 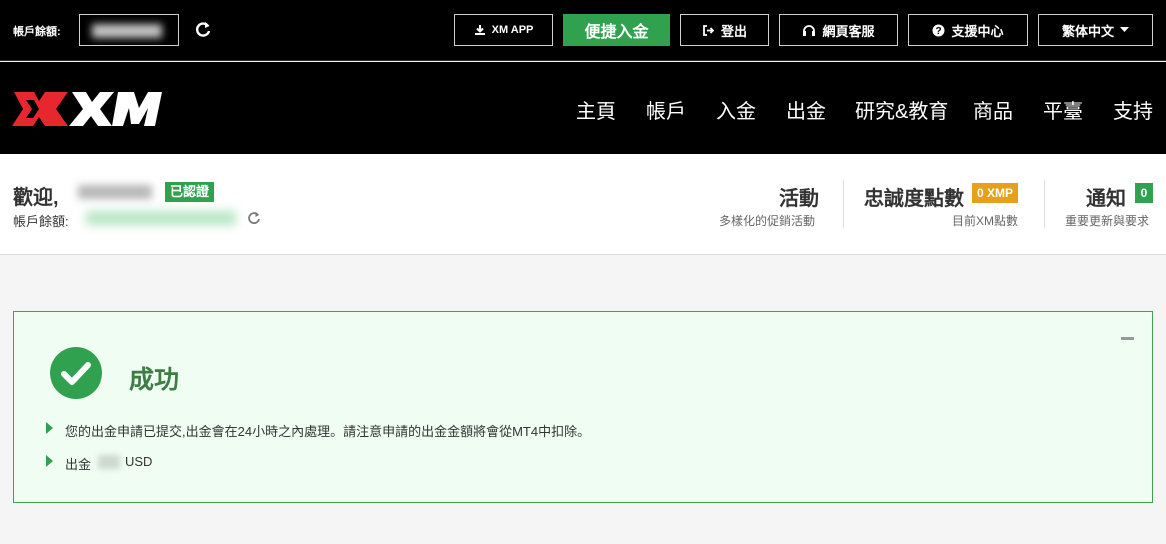 I want to click on logout-label: 登出, so click(x=733, y=31).